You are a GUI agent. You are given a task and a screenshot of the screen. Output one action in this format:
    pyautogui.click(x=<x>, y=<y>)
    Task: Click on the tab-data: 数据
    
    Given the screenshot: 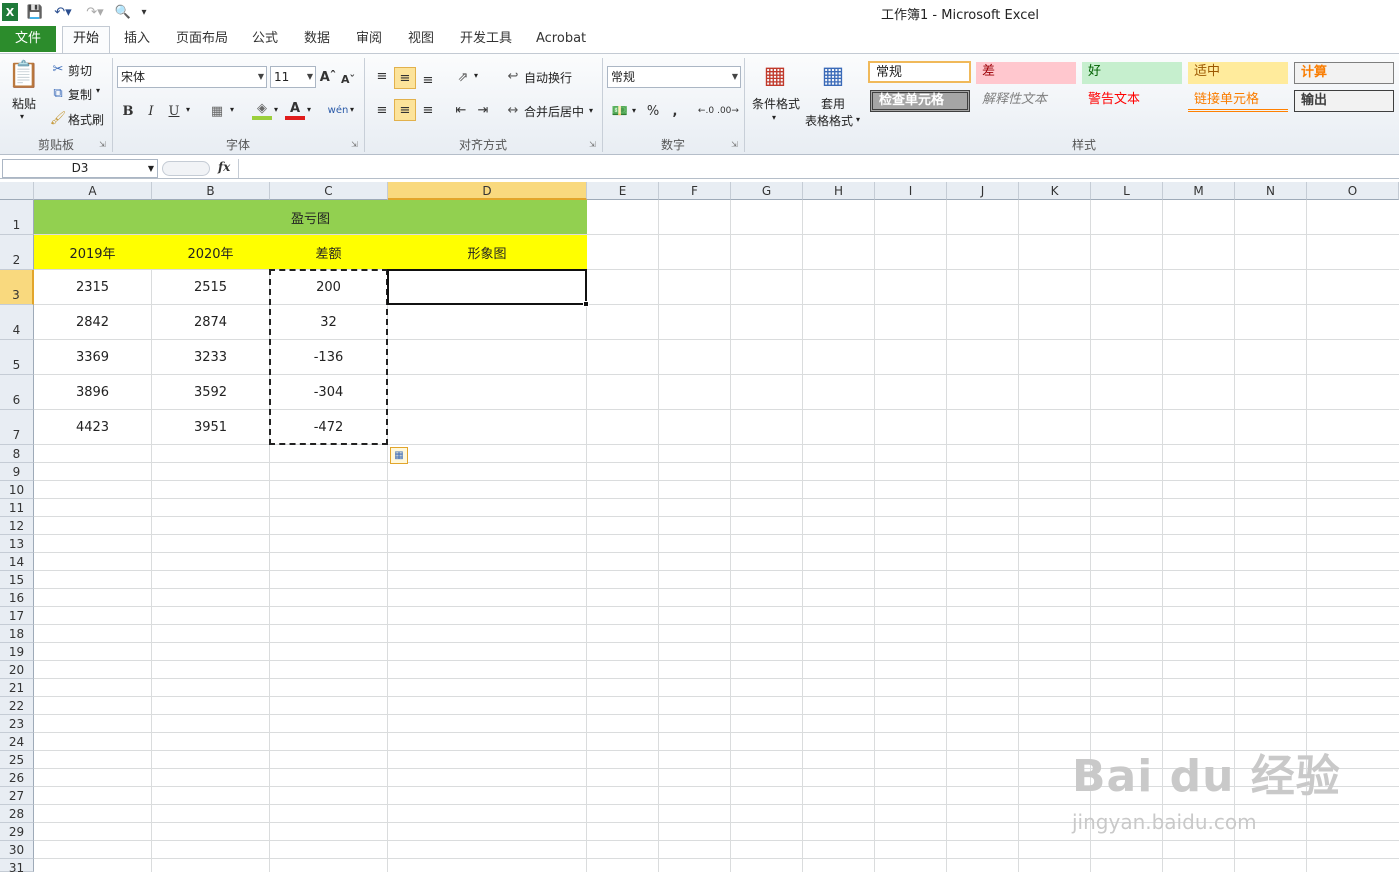 What is the action you would take?
    pyautogui.click(x=317, y=40)
    